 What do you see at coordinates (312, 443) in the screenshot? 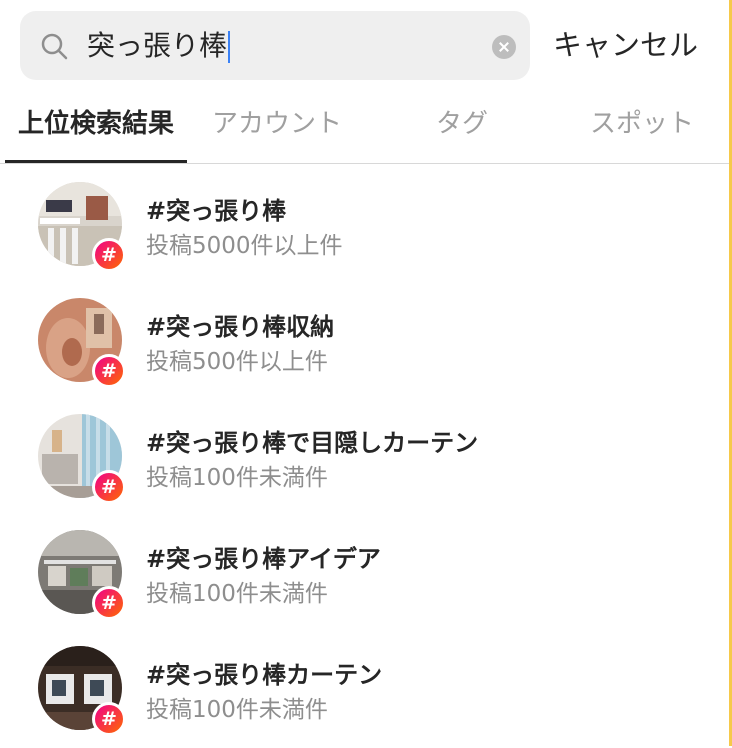
I see `hashtag-name: #突っ張り棒で目隠しカーテン` at bounding box center [312, 443].